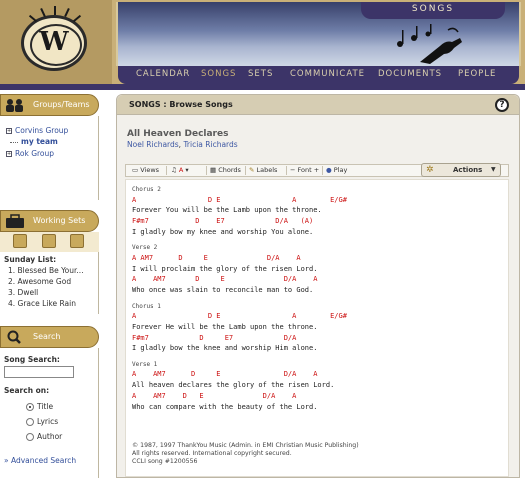 This screenshot has height=478, width=525. What do you see at coordinates (136, 170) in the screenshot?
I see `views-icon: ▭` at bounding box center [136, 170].